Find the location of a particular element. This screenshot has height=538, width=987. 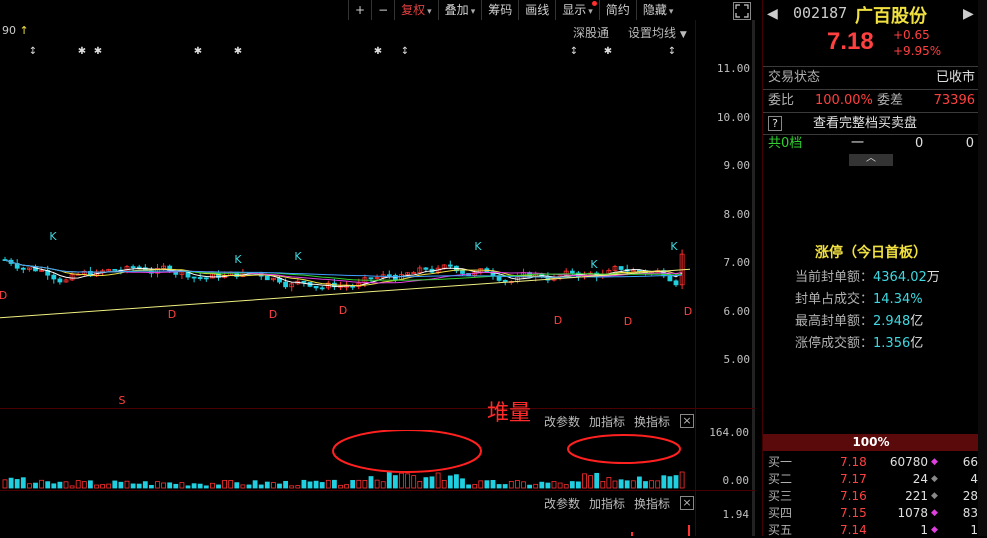

flag-diamond-icon: ◆ is located at coordinates (934, 496).